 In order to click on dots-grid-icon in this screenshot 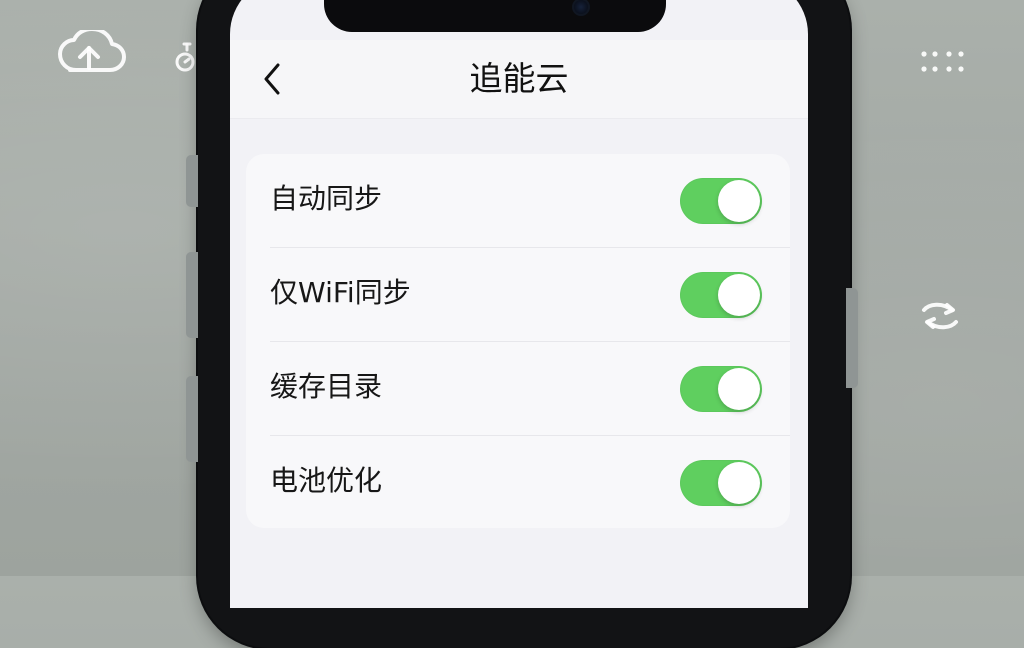, I will do `click(943, 62)`.